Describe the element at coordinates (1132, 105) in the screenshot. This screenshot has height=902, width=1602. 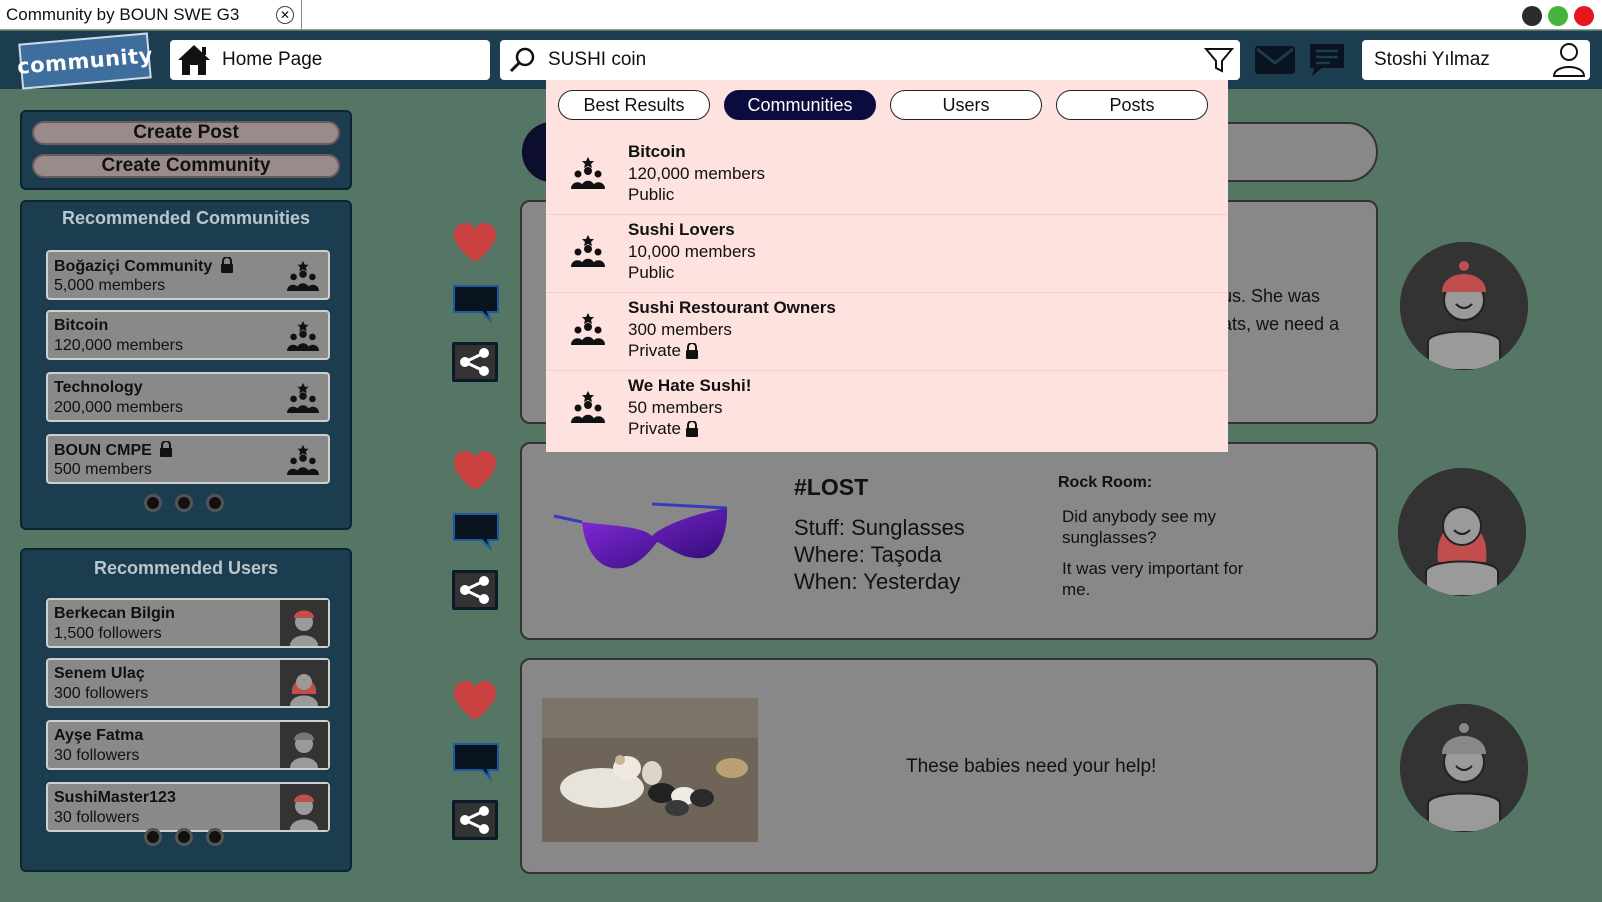
I see `tab-posts: Posts` at that location.